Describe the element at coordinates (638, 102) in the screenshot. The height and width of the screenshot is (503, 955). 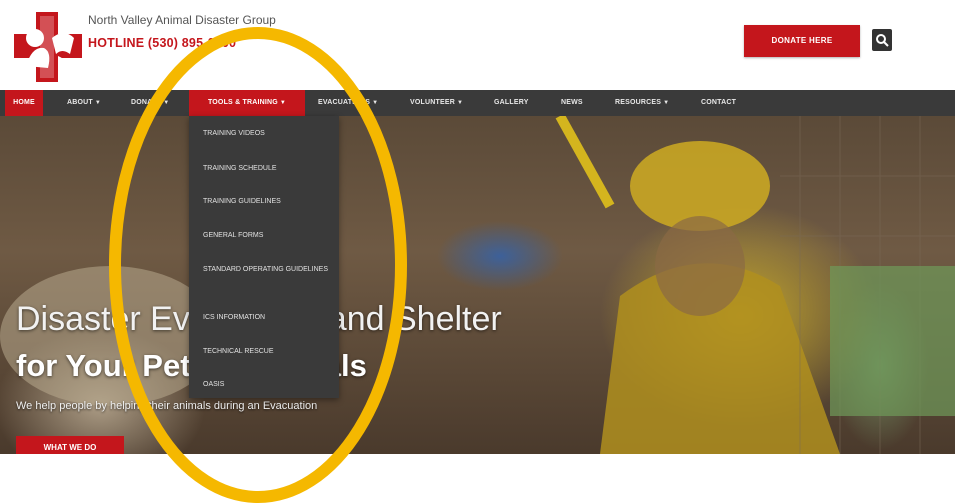
I see `nav-label: RESOURCES` at that location.